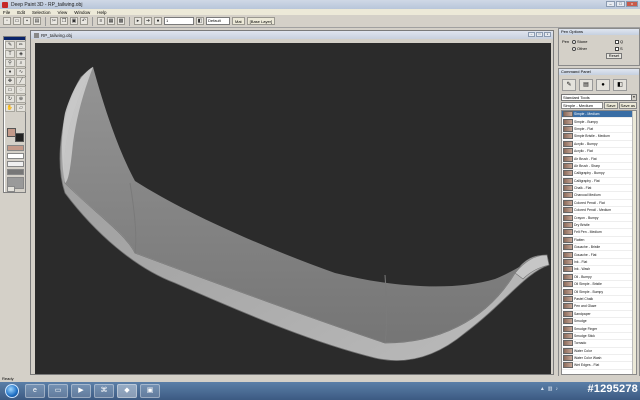  Describe the element at coordinates (10, 108) in the screenshot. I see `hand-tool-icon: ✋` at that location.